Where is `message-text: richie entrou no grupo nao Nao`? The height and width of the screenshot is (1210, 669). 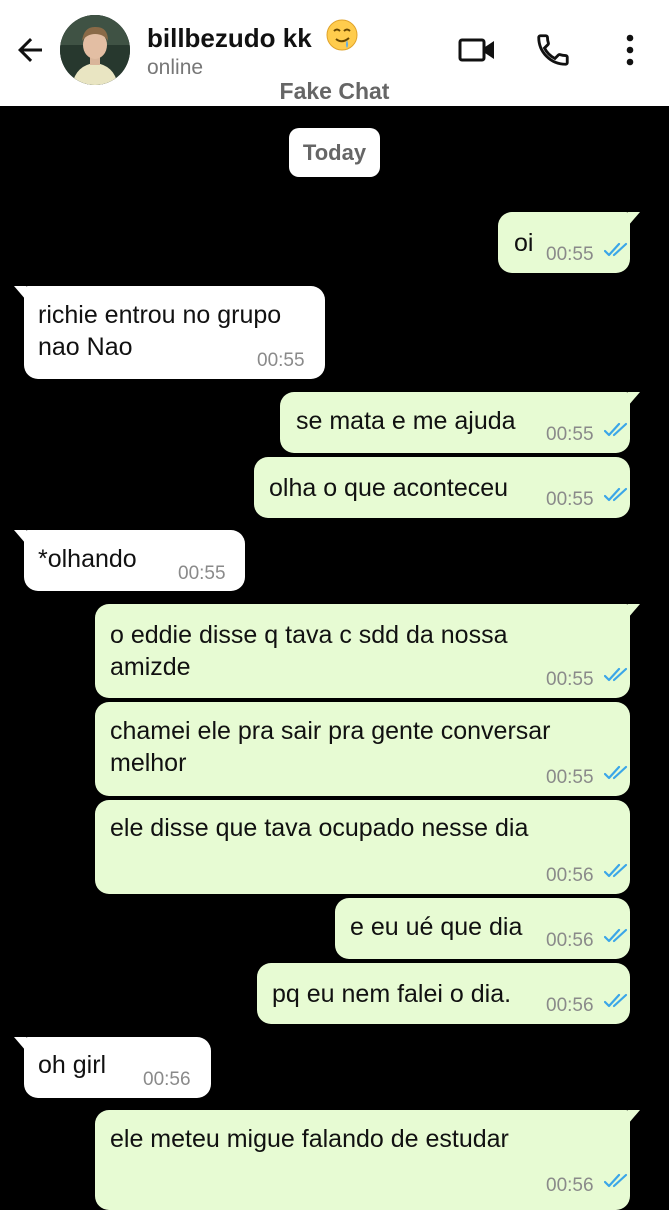 message-text: richie entrou no grupo nao Nao is located at coordinates (159, 331).